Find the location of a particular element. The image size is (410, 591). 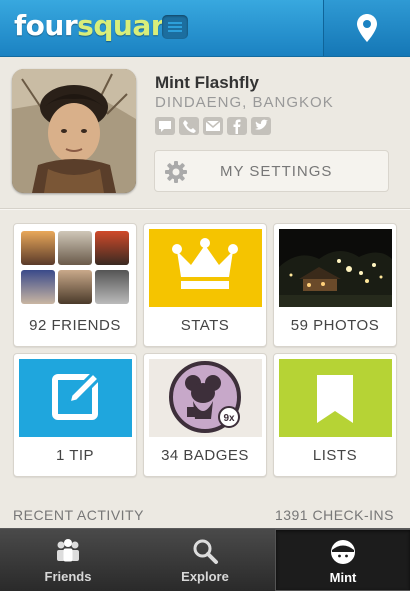

gear-icon is located at coordinates (176, 172).